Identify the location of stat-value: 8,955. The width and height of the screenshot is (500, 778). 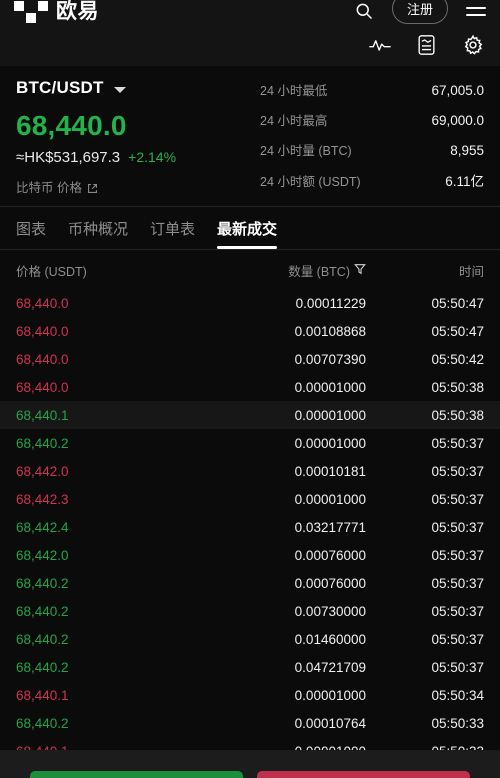
(467, 150).